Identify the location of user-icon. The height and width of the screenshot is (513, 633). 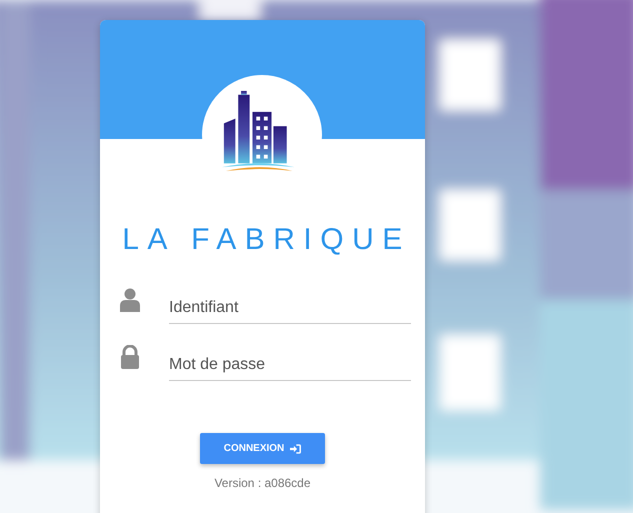
(130, 300).